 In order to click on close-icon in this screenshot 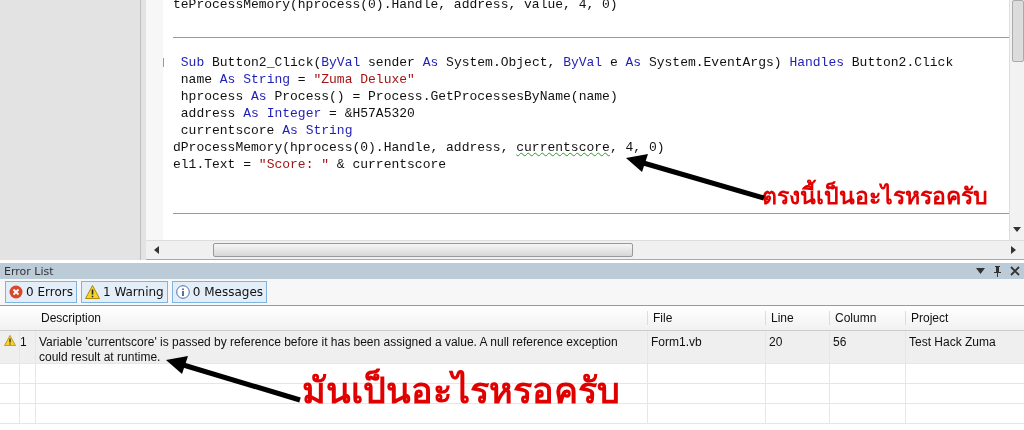, I will do `click(1015, 271)`.